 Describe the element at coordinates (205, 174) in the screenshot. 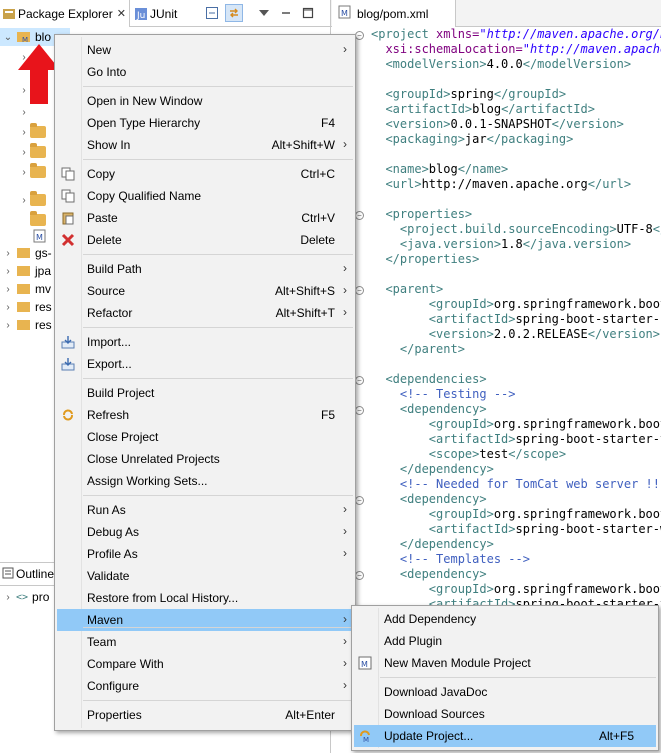

I see `menu-item-copy: Copy Ctrl+C` at that location.